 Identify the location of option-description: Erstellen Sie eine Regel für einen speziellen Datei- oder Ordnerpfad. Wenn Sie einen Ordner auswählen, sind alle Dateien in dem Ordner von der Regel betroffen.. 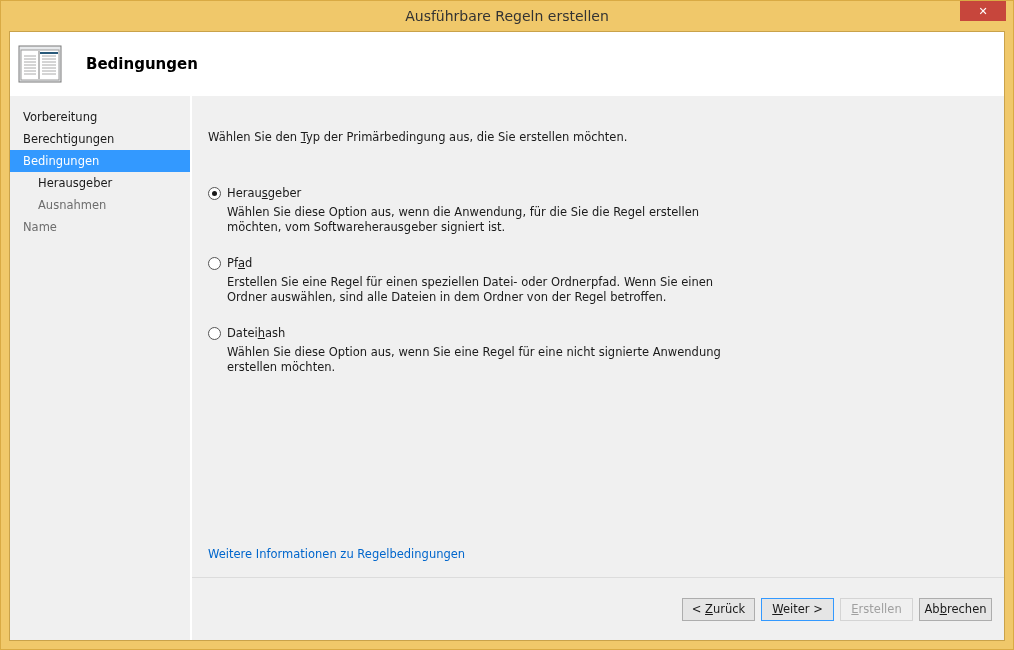
(471, 290).